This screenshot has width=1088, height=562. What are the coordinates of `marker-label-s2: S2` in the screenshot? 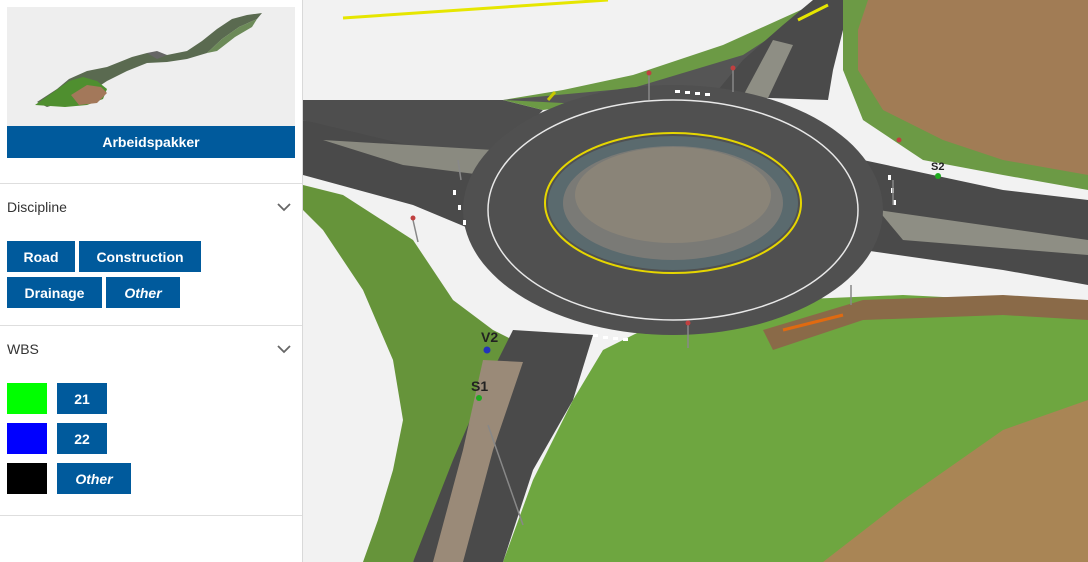 It's located at (937, 167).